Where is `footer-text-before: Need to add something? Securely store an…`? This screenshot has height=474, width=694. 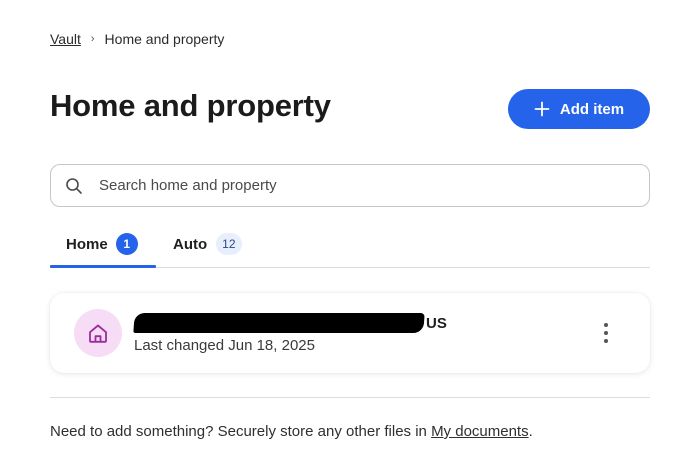
footer-text-before: Need to add something? Securely store an… is located at coordinates (241, 431).